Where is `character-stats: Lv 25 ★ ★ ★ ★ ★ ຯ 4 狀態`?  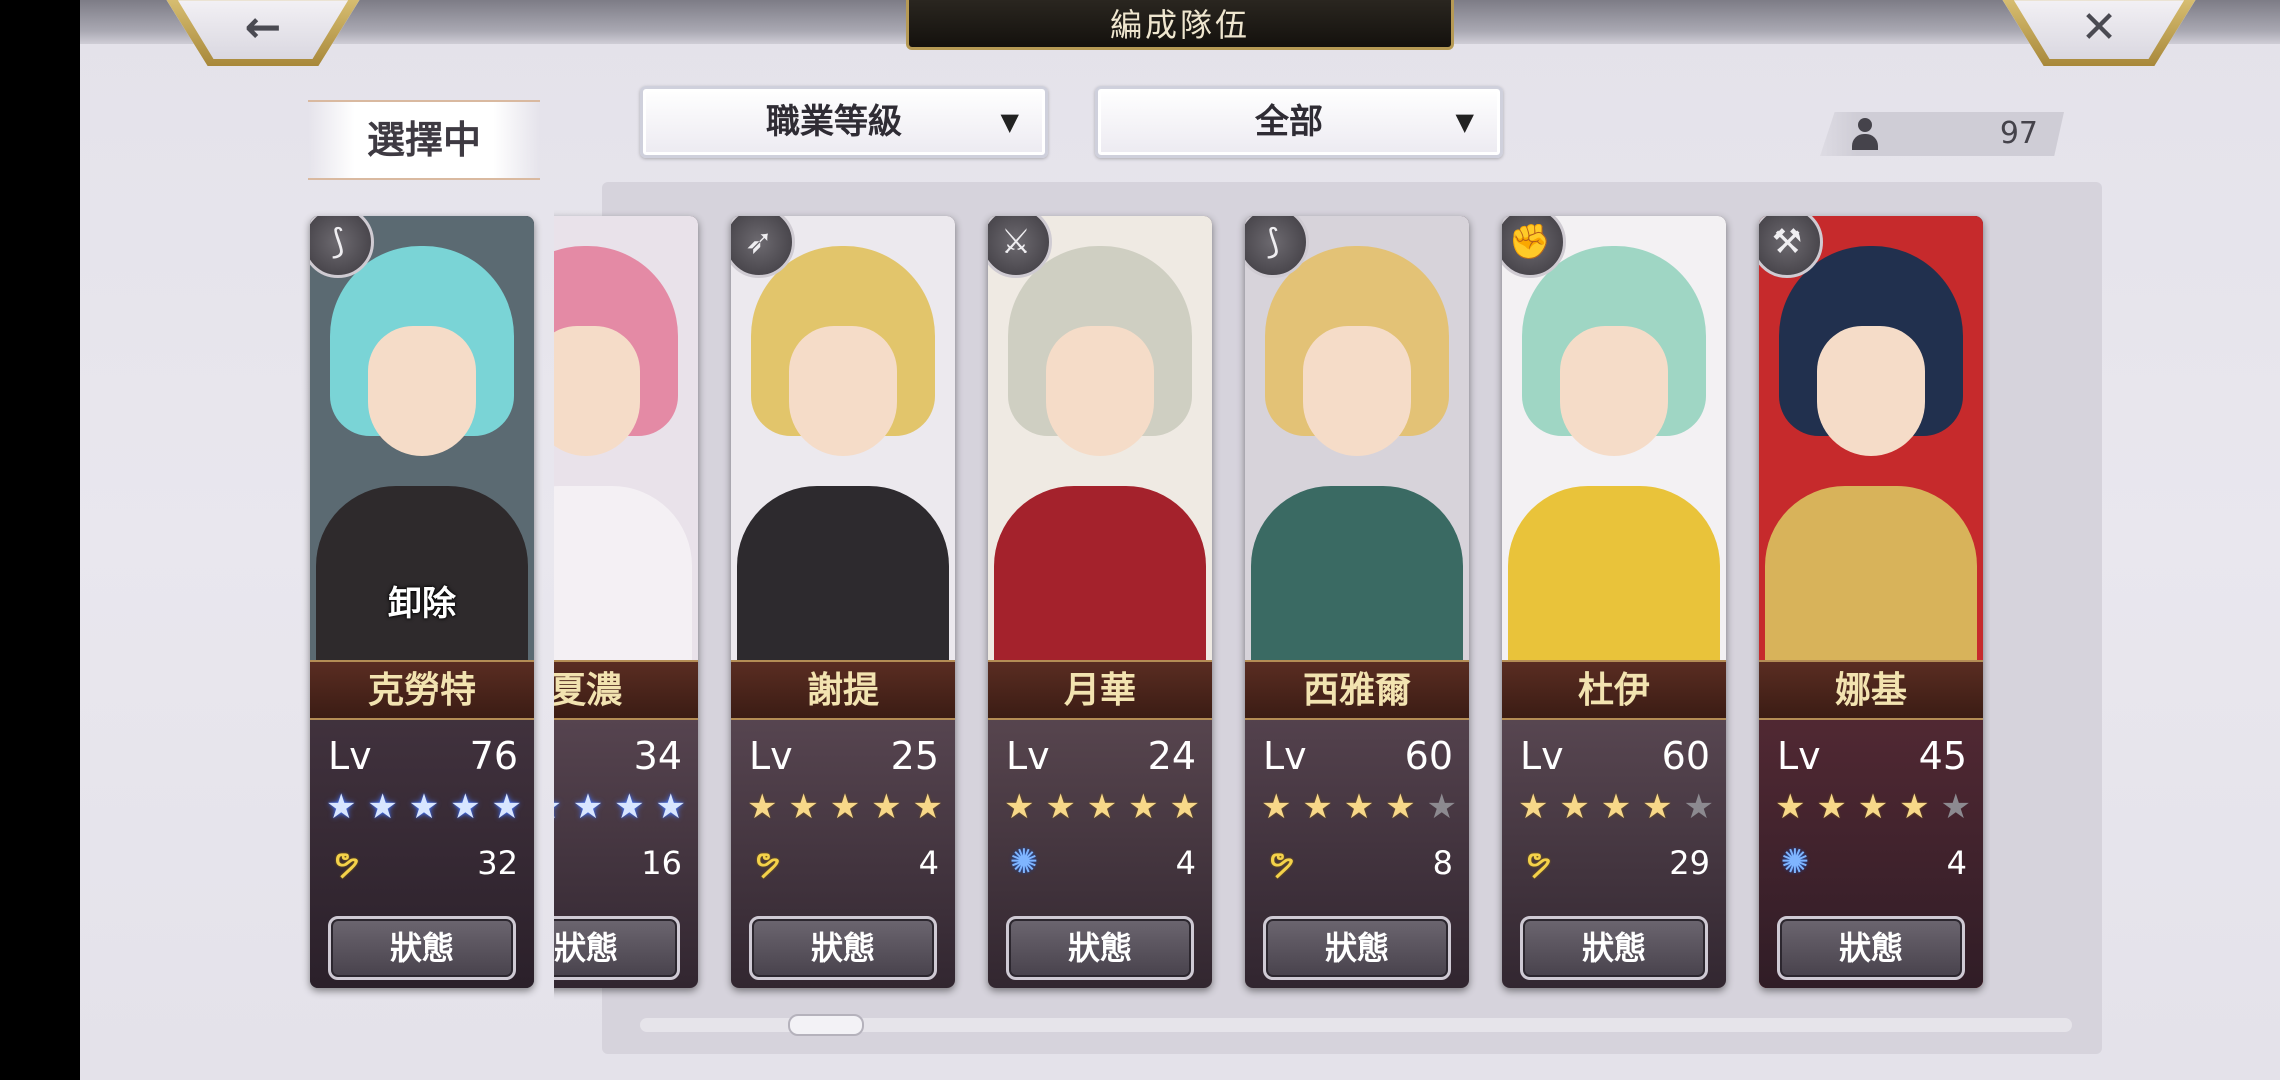 character-stats: Lv 25 ★ ★ ★ ★ ★ ຯ 4 狀態 is located at coordinates (843, 854).